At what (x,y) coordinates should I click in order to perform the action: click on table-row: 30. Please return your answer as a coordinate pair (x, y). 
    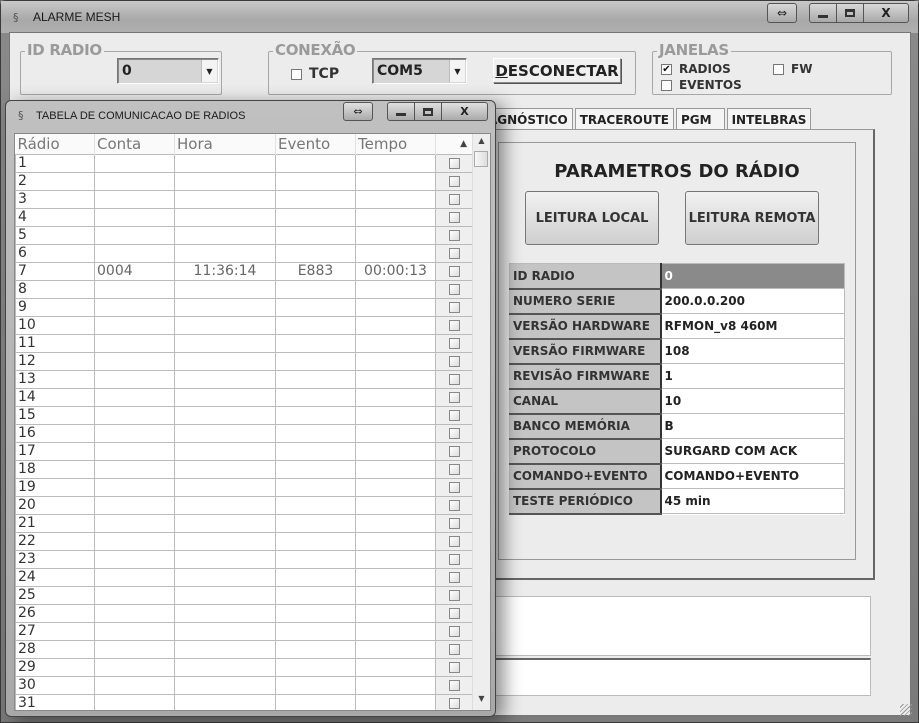
    Looking at the image, I should click on (244, 685).